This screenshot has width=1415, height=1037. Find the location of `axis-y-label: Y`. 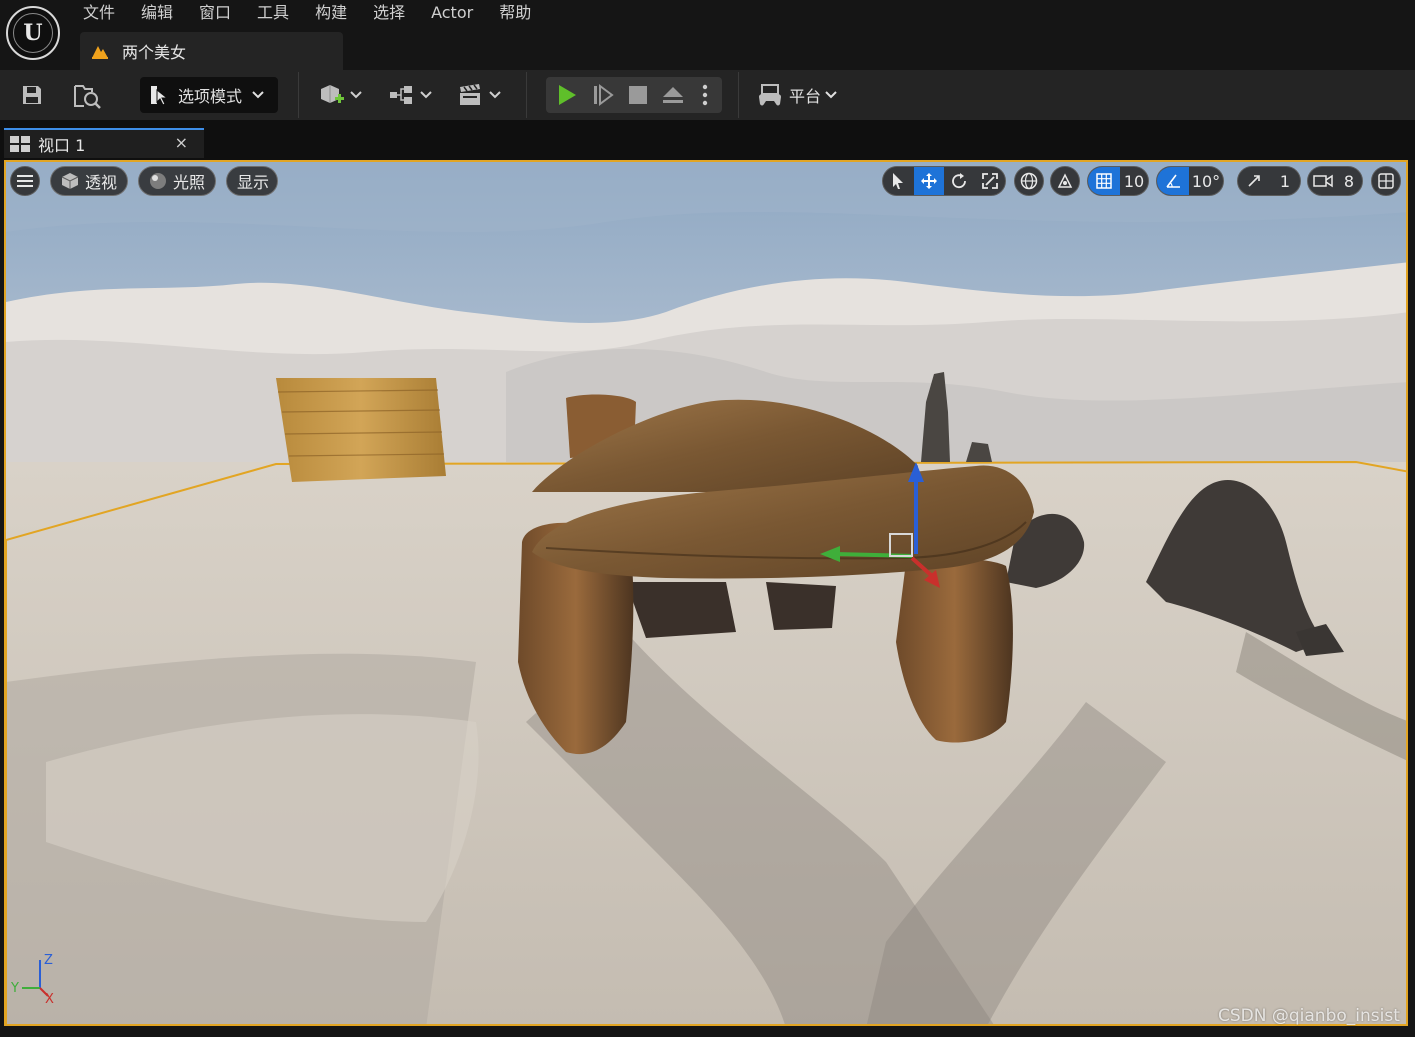

axis-y-label: Y is located at coordinates (14, 988).